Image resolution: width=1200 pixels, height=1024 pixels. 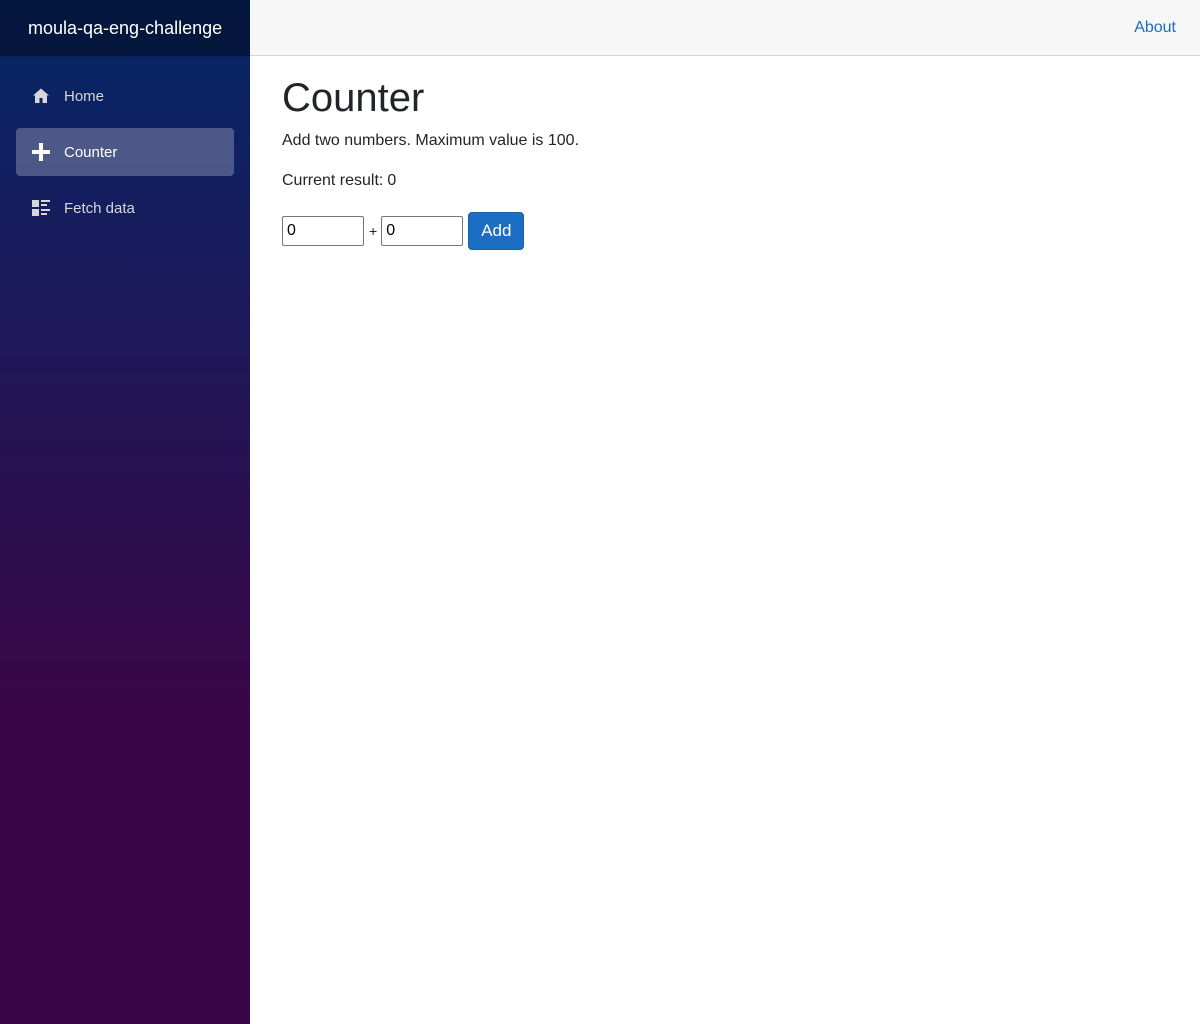 I want to click on result-label: Current result:, so click(x=333, y=180).